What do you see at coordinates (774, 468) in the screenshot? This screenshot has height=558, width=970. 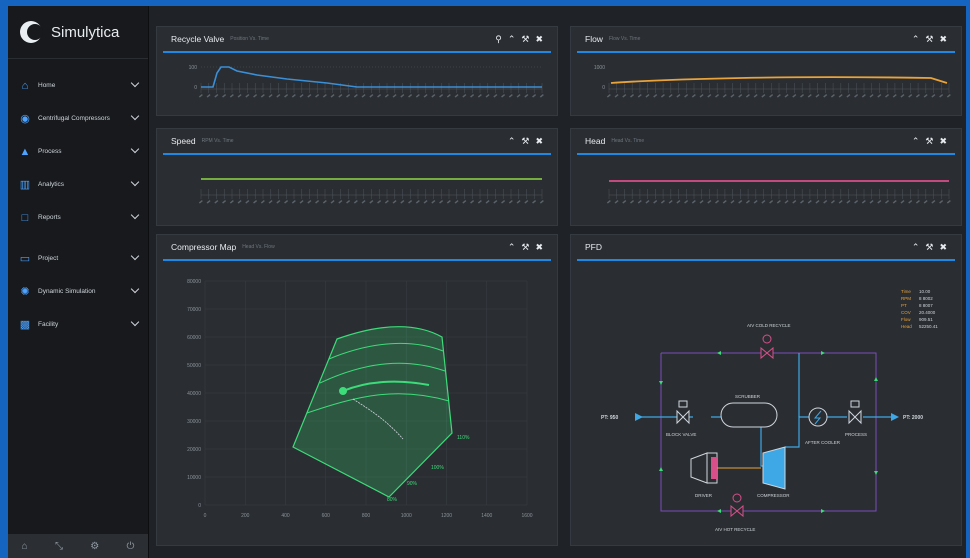 I see `compressor-unit` at bounding box center [774, 468].